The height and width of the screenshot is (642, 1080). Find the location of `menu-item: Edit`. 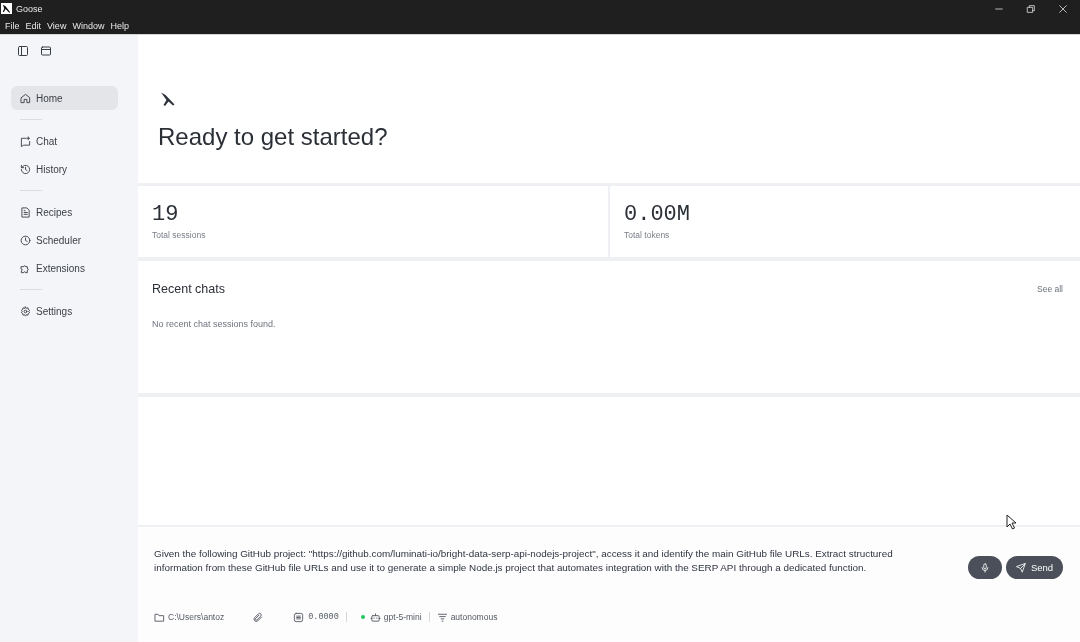

menu-item: Edit is located at coordinates (33, 25).